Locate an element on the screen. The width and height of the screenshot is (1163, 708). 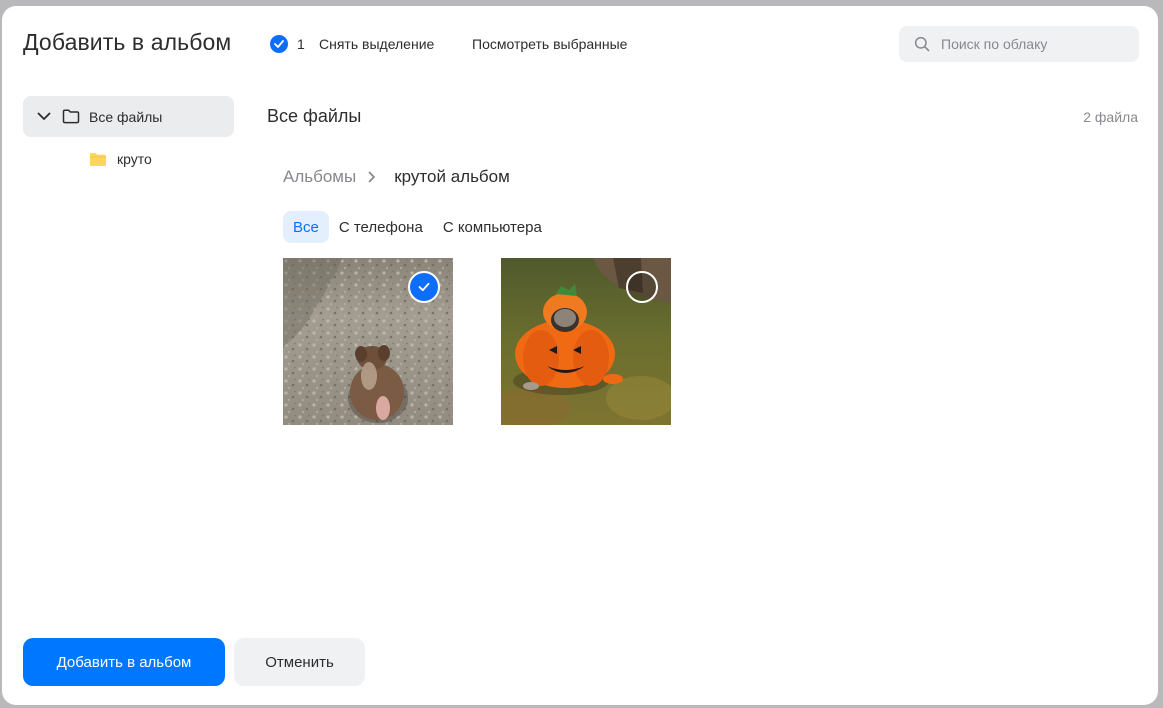
dialog-title: Добавить в альбом is located at coordinates (127, 42).